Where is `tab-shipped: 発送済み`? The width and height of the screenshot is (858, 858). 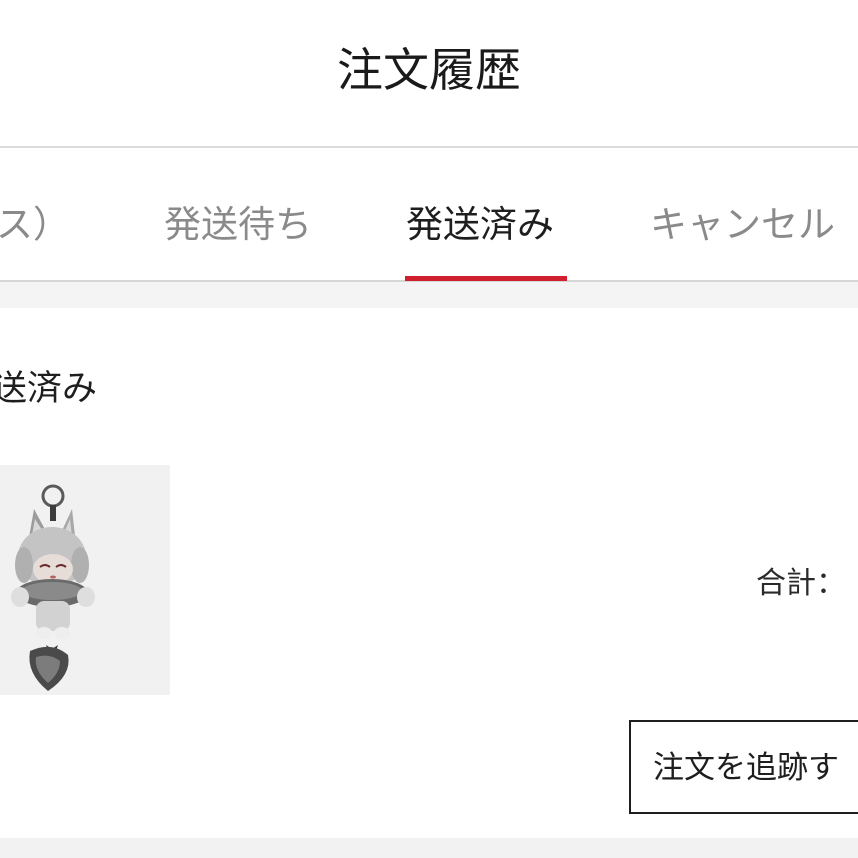 tab-shipped: 発送済み is located at coordinates (480, 225).